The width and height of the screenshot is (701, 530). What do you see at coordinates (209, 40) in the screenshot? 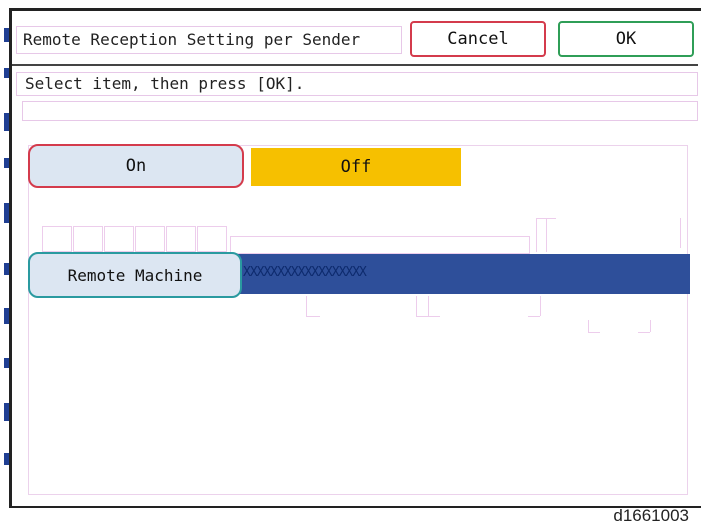
I see `screen-title: Remote Reception Setting per Sender` at bounding box center [209, 40].